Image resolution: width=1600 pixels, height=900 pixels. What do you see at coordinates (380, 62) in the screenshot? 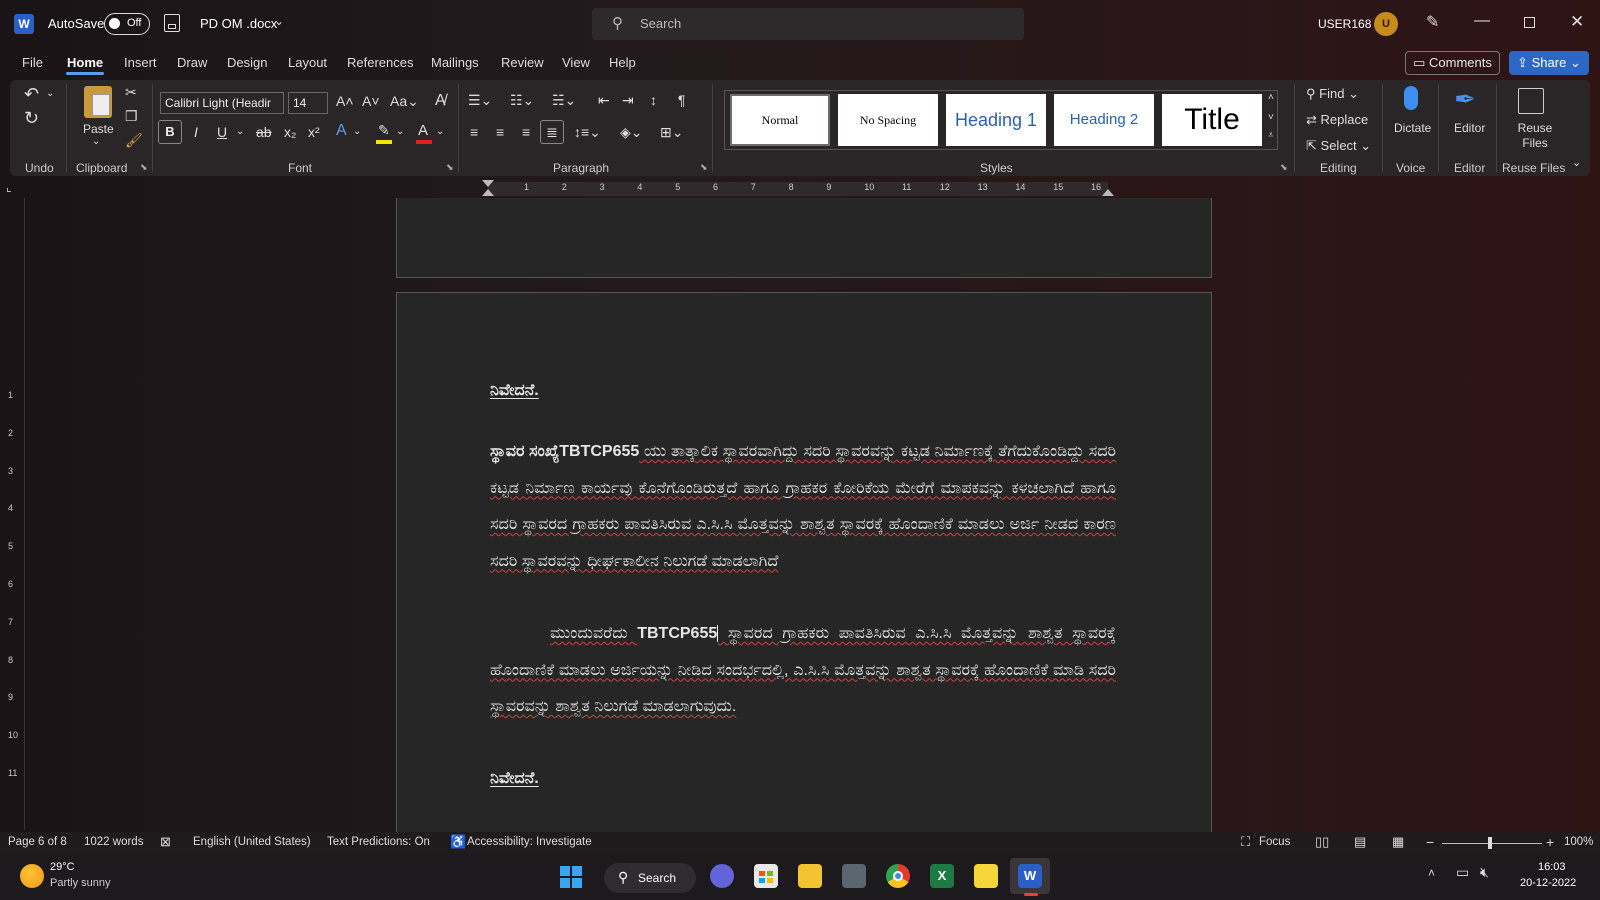
I see `tab-references: References` at bounding box center [380, 62].